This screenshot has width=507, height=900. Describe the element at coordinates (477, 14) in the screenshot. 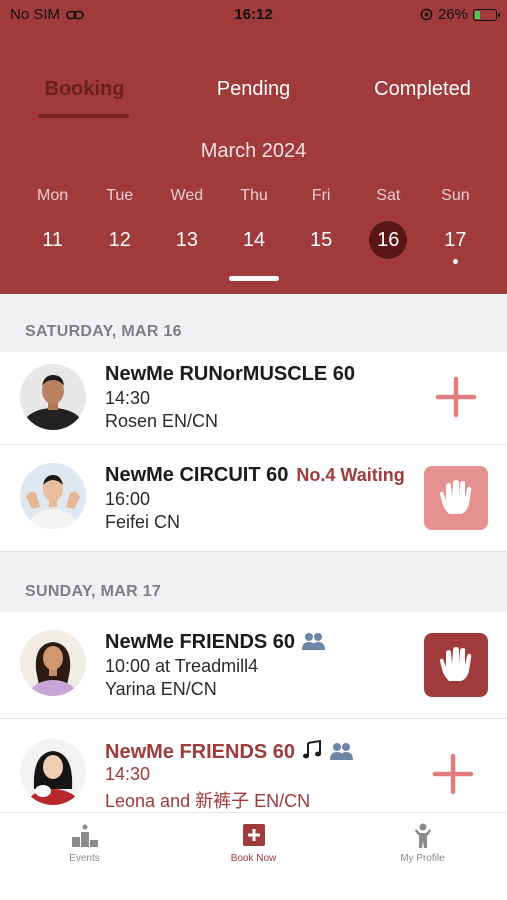

I see `battery-level` at that location.